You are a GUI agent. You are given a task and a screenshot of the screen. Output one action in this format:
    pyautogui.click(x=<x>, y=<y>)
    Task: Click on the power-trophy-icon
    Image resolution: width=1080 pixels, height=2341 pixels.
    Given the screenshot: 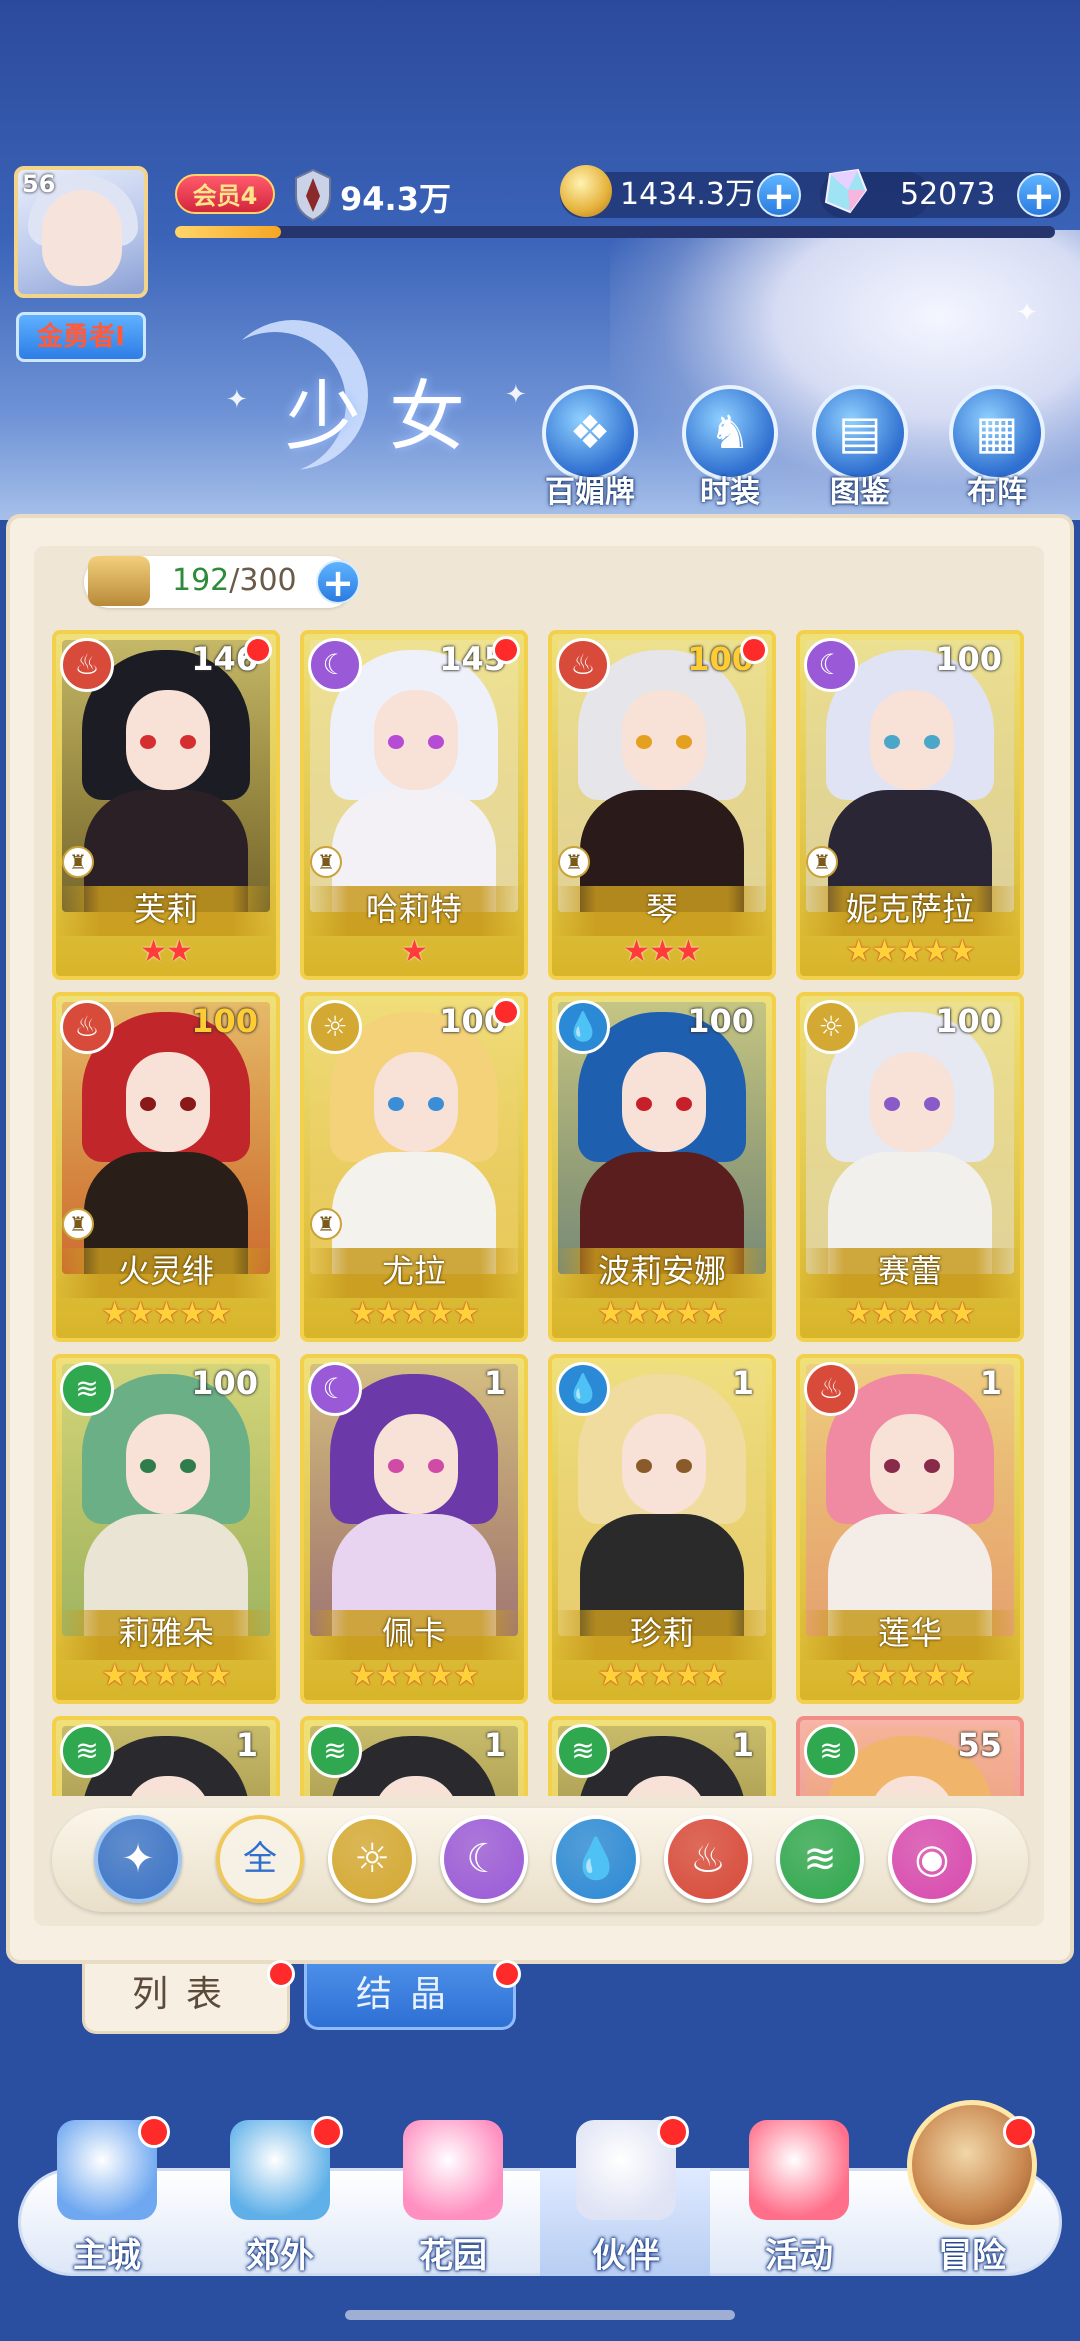 What is the action you would take?
    pyautogui.click(x=313, y=195)
    